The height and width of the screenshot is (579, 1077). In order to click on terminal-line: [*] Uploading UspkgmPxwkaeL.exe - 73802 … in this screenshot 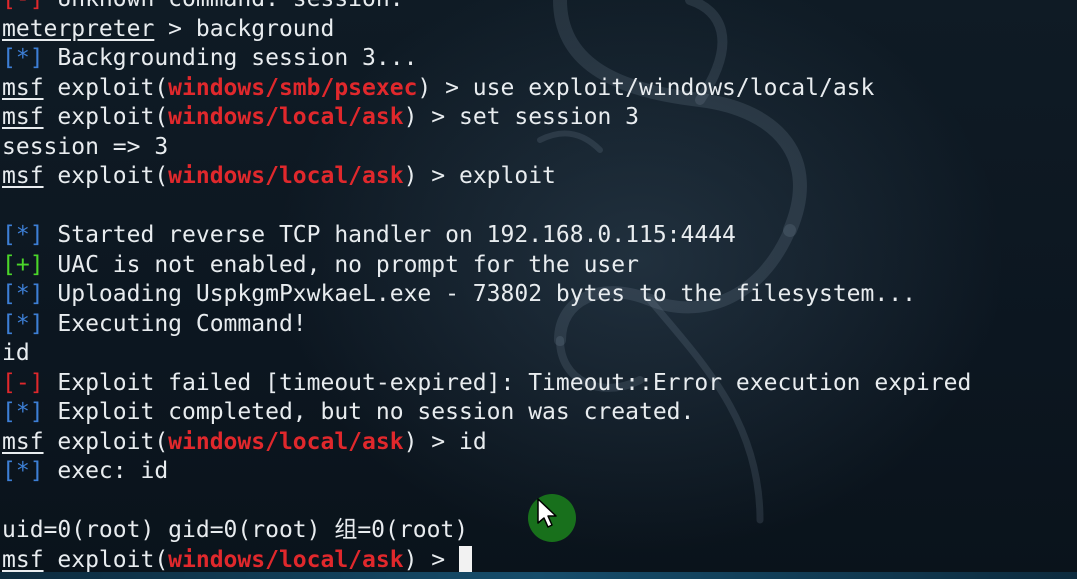, I will do `click(486, 295)`.